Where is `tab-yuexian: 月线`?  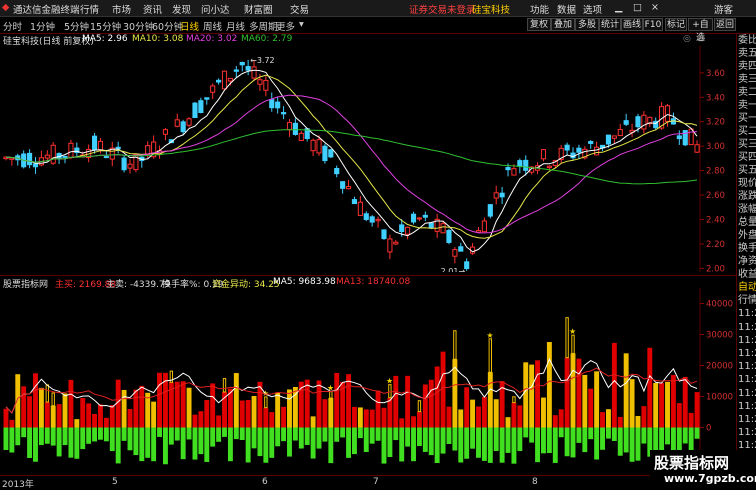 tab-yuexian: 月线 is located at coordinates (235, 26).